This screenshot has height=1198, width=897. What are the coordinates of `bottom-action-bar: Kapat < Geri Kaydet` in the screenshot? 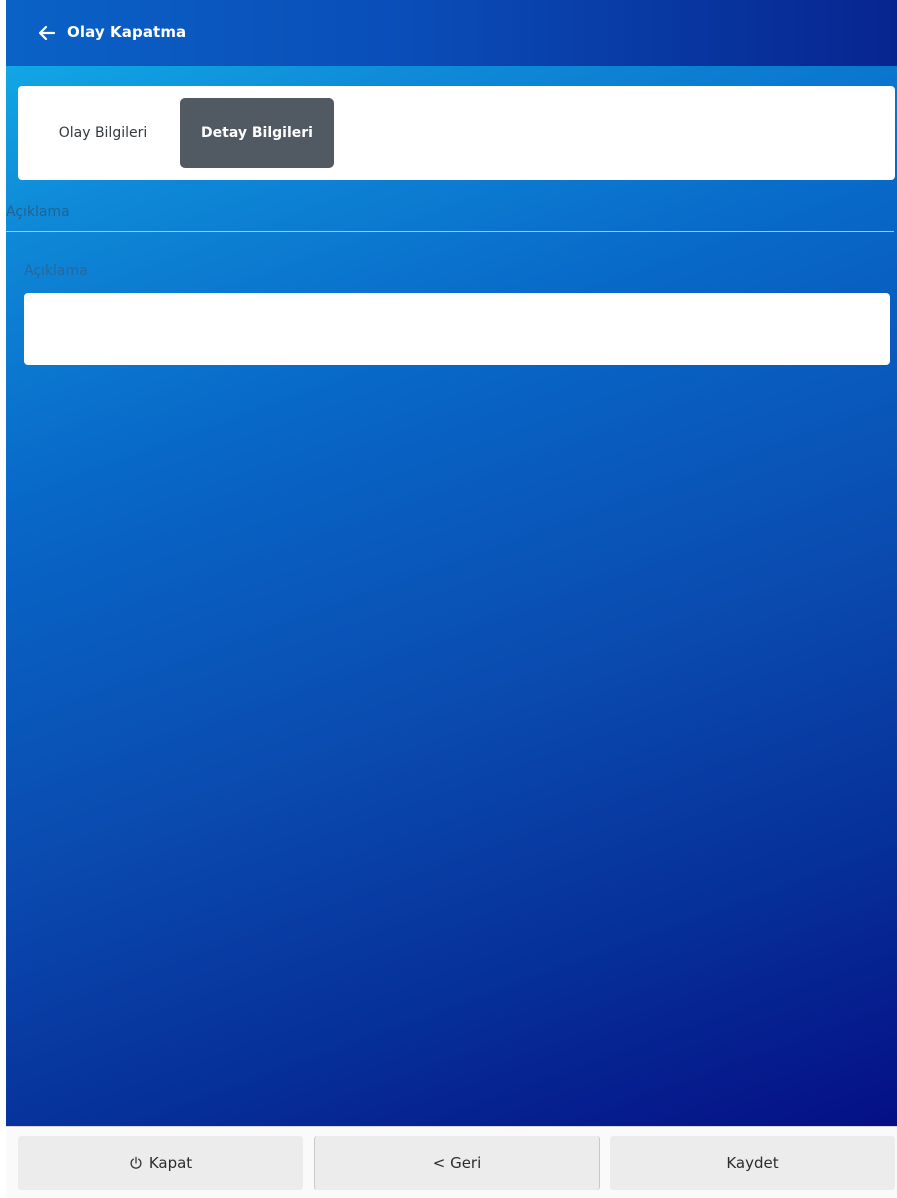 It's located at (451, 1162).